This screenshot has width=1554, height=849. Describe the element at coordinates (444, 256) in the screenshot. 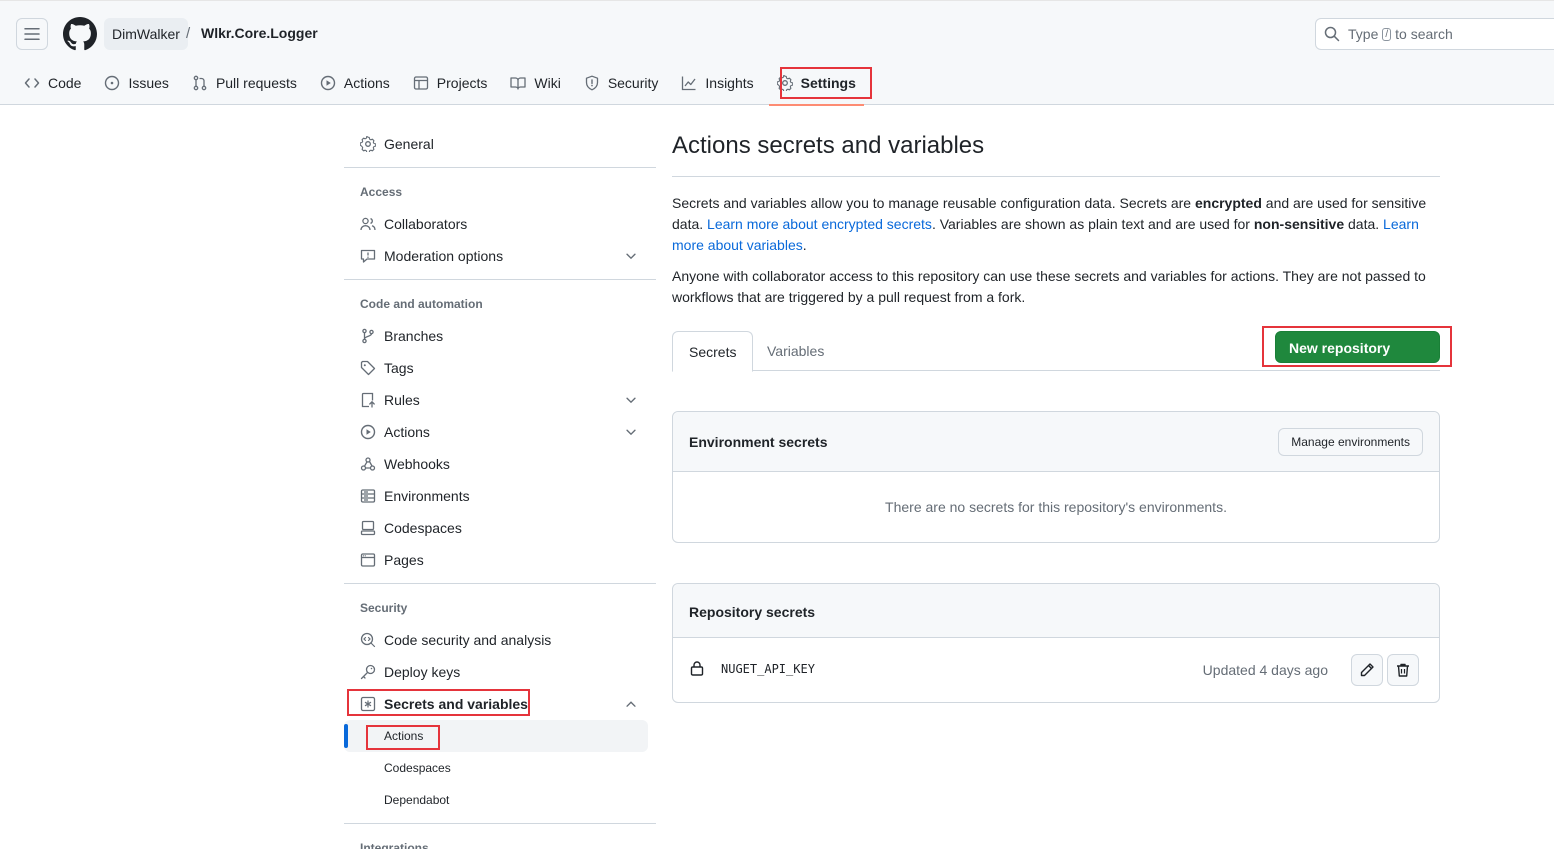

I see `sidebar-item-label: Moderation options` at that location.